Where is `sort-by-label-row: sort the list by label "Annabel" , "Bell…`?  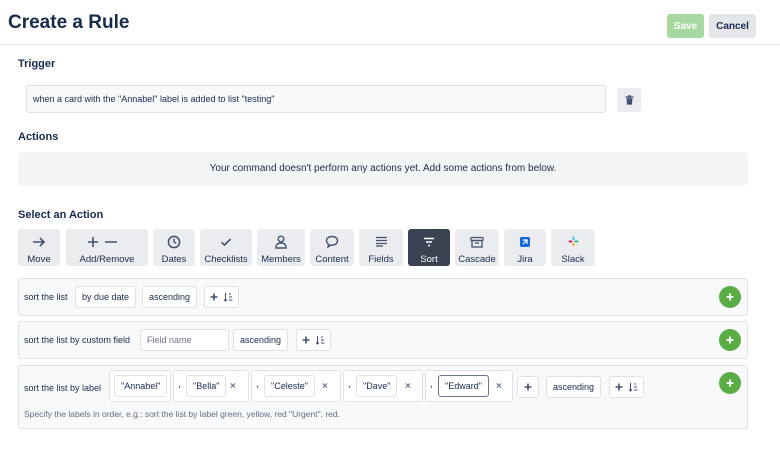 sort-by-label-row: sort the list by label "Annabel" , "Bell… is located at coordinates (383, 397).